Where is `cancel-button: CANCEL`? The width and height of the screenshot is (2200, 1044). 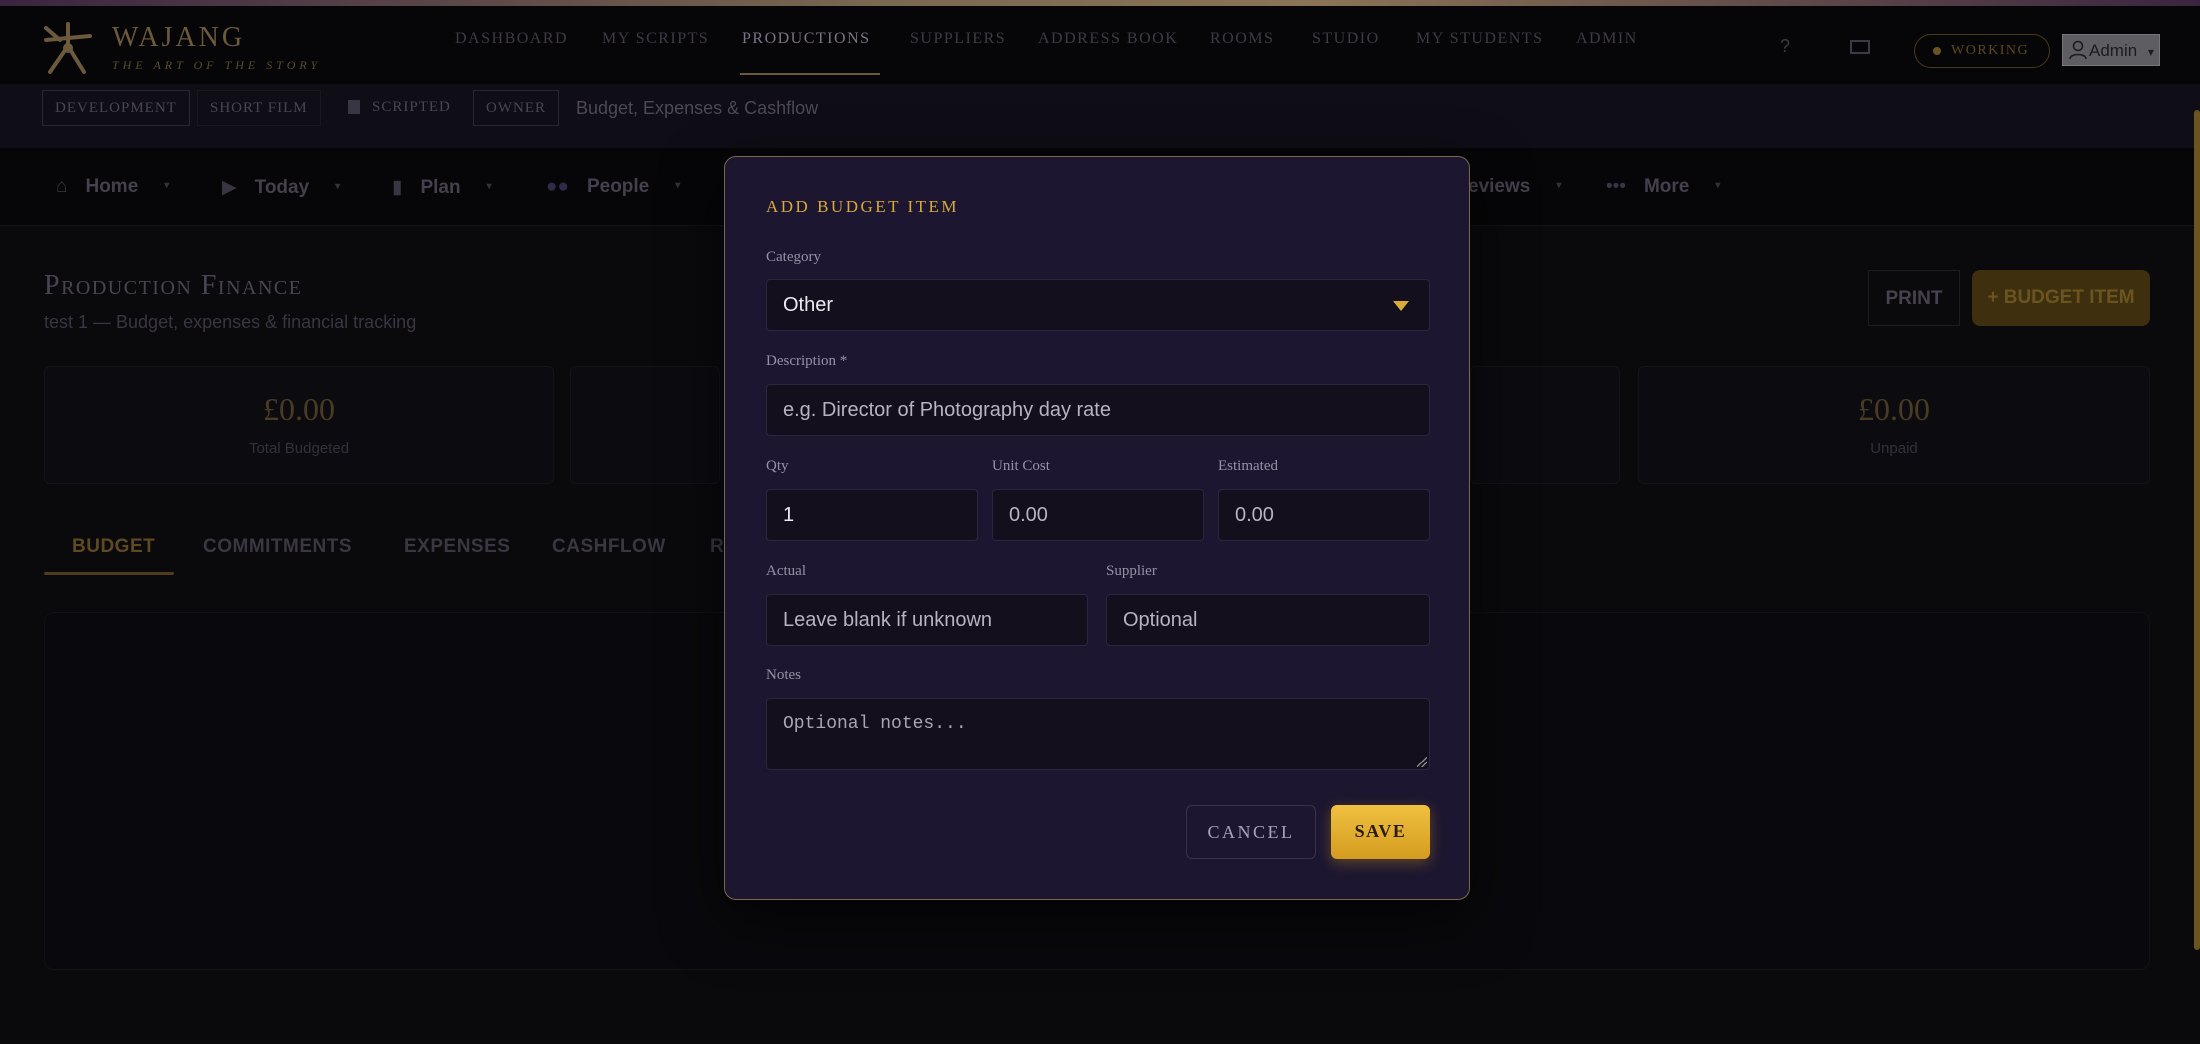
cancel-button: CANCEL is located at coordinates (1251, 832).